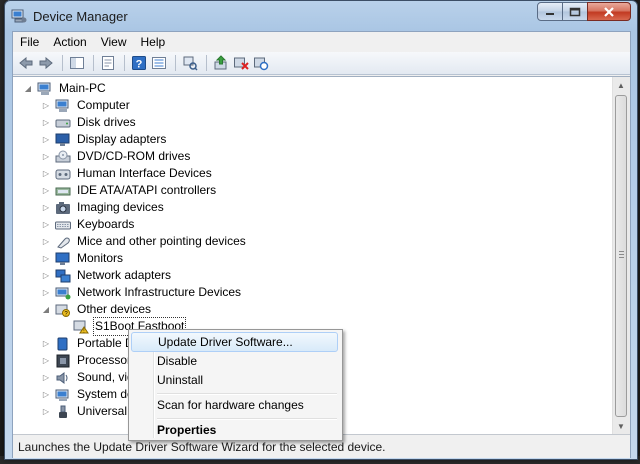  What do you see at coordinates (122, 139) in the screenshot?
I see `tree-label: Display adapters` at bounding box center [122, 139].